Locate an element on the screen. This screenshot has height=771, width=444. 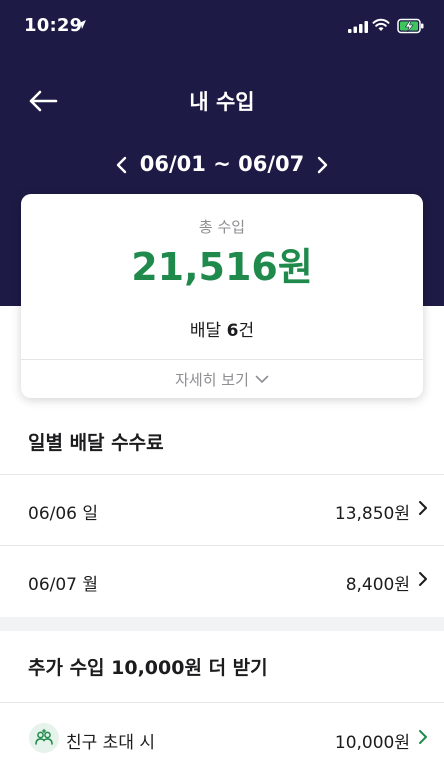
total-income-label: 총 수입 is located at coordinates (222, 227).